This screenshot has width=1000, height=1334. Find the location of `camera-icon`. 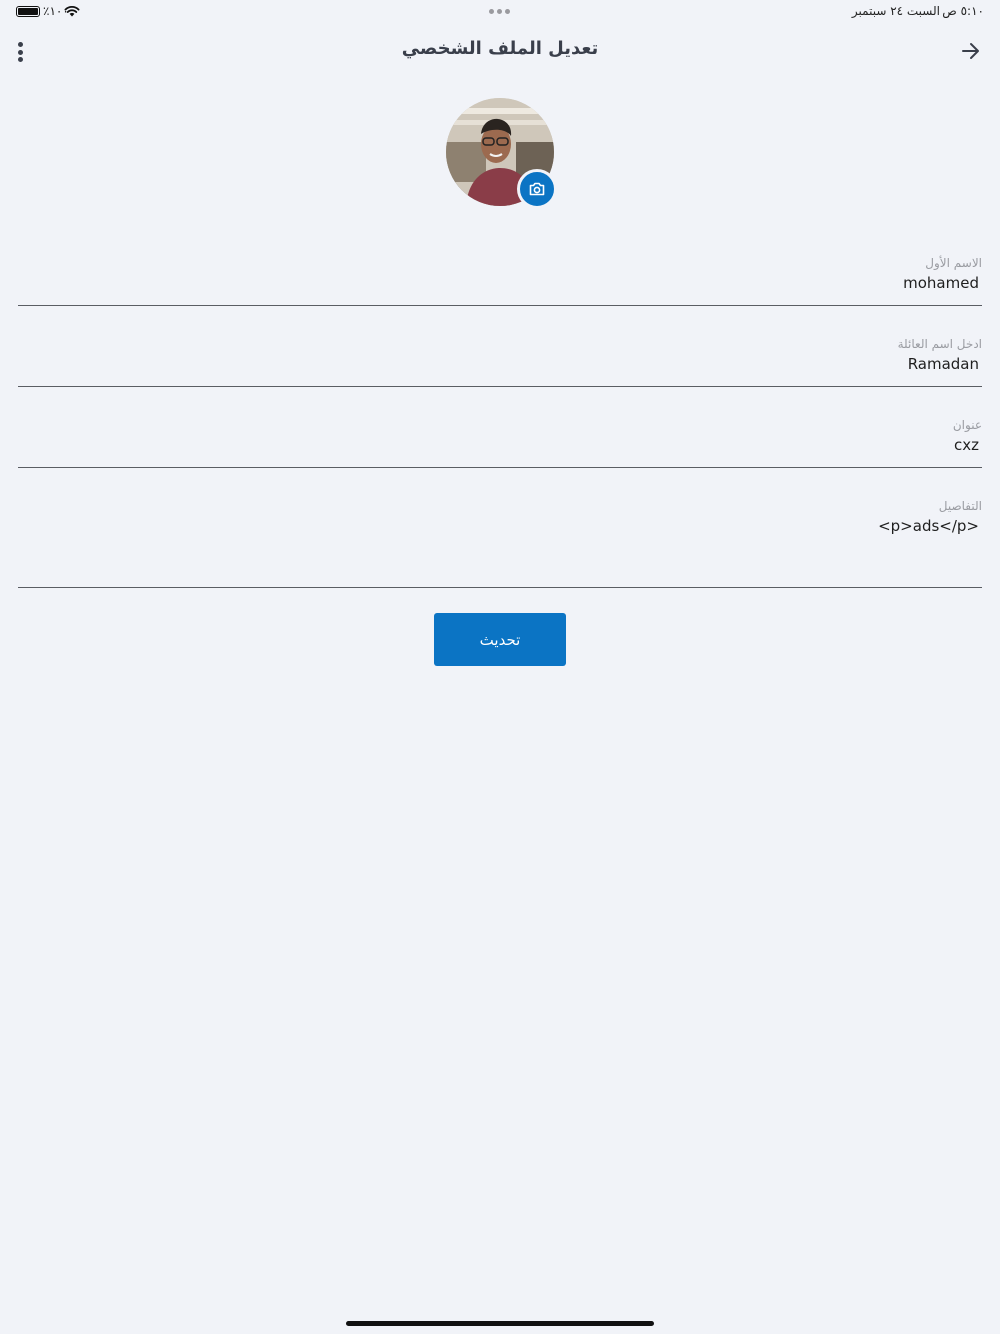

camera-icon is located at coordinates (537, 189).